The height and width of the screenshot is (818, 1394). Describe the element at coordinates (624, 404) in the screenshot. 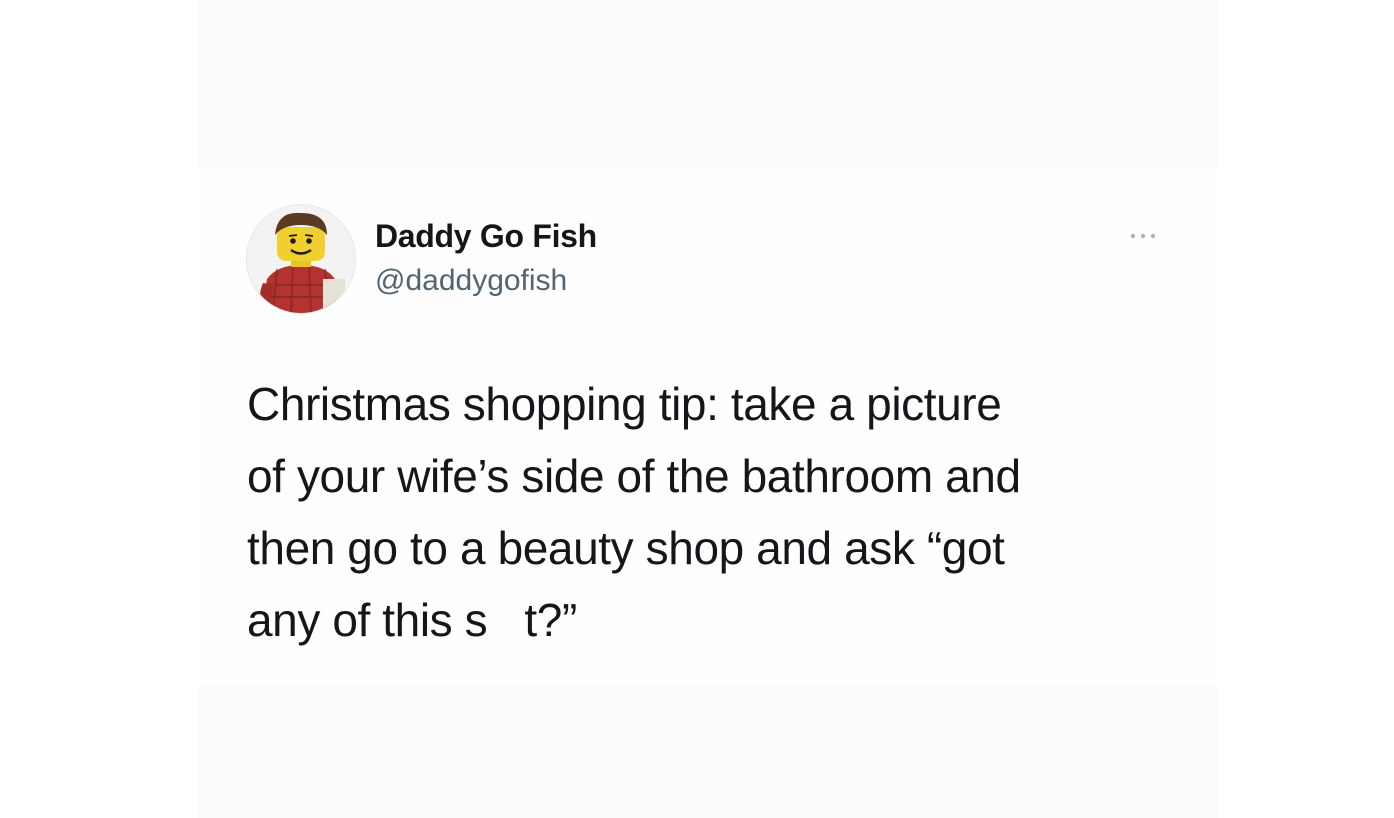

I see `tweet-text-line: Christmas shopping tip: take a picture` at that location.